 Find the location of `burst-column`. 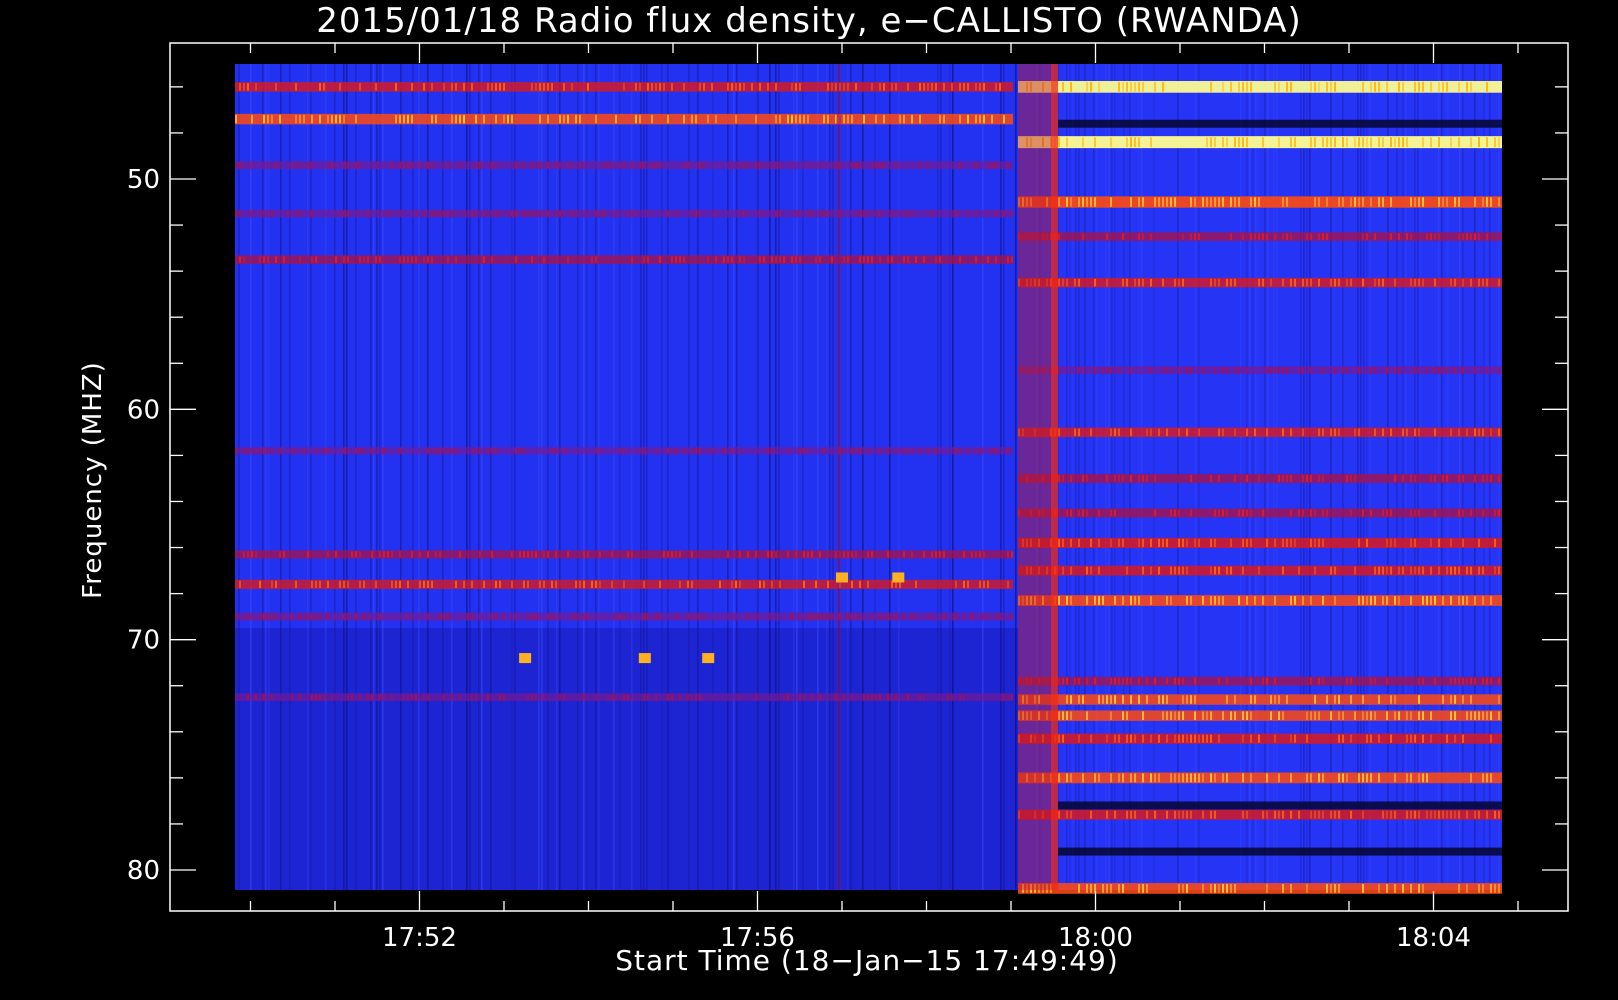

burst-column is located at coordinates (1038, 477).